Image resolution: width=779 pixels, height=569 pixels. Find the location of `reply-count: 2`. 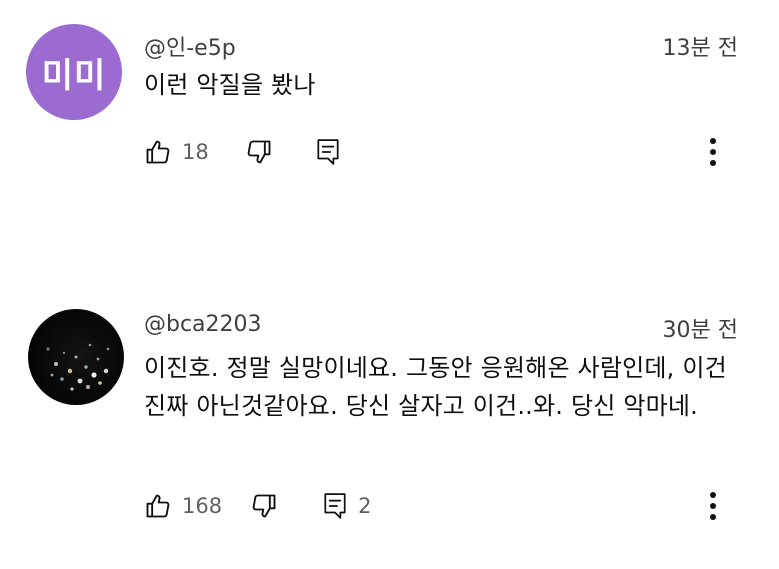

reply-count: 2 is located at coordinates (365, 506).